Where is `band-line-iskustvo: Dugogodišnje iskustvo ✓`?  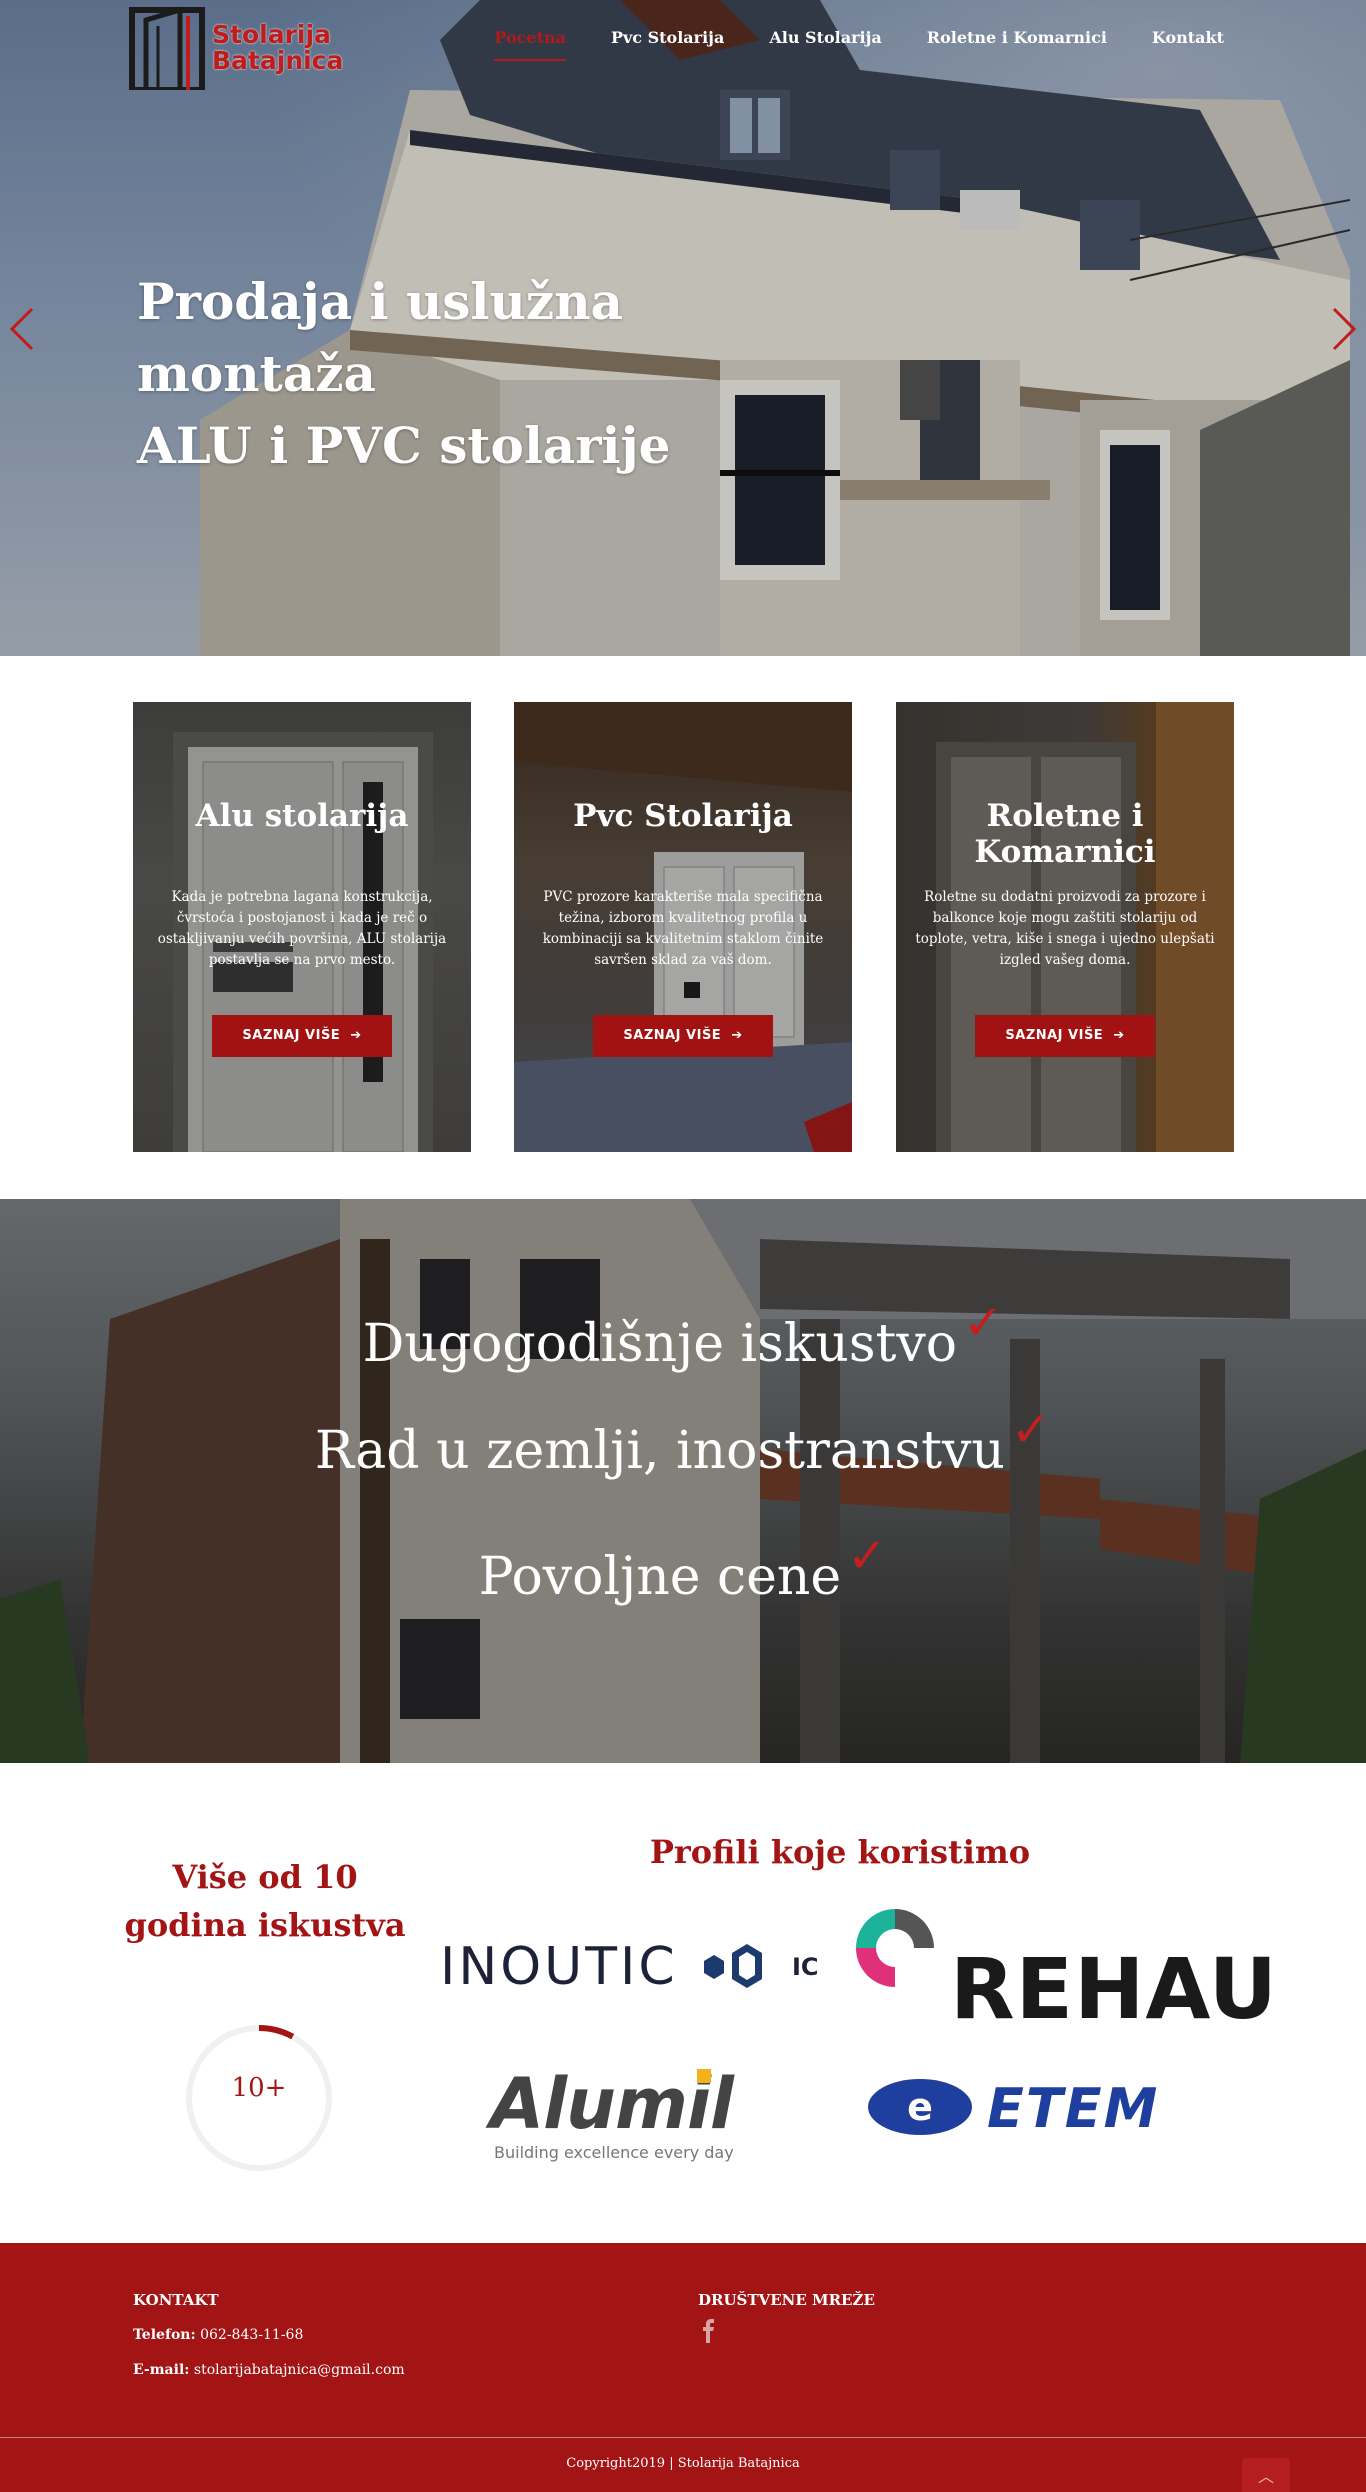
band-line-iskustvo: Dugogodišnje iskustvo ✓ is located at coordinates (683, 1334).